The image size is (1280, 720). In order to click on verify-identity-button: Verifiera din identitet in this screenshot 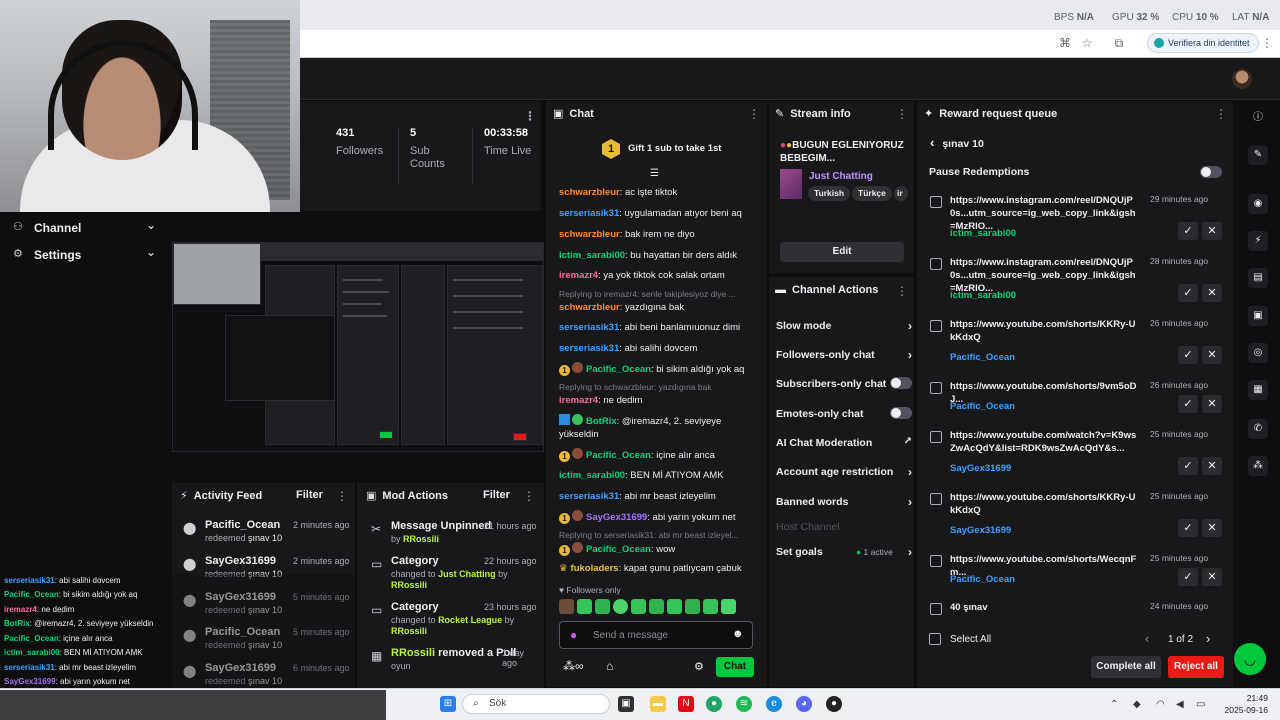, I will do `click(1203, 43)`.